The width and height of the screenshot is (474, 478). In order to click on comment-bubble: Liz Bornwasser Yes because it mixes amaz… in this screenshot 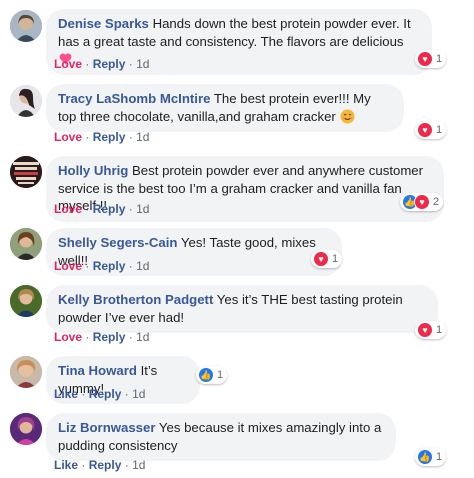, I will do `click(221, 437)`.